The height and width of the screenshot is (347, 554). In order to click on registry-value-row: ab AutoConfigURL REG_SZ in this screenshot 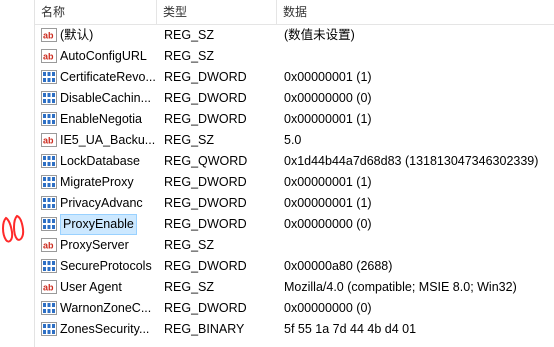, I will do `click(294, 56)`.